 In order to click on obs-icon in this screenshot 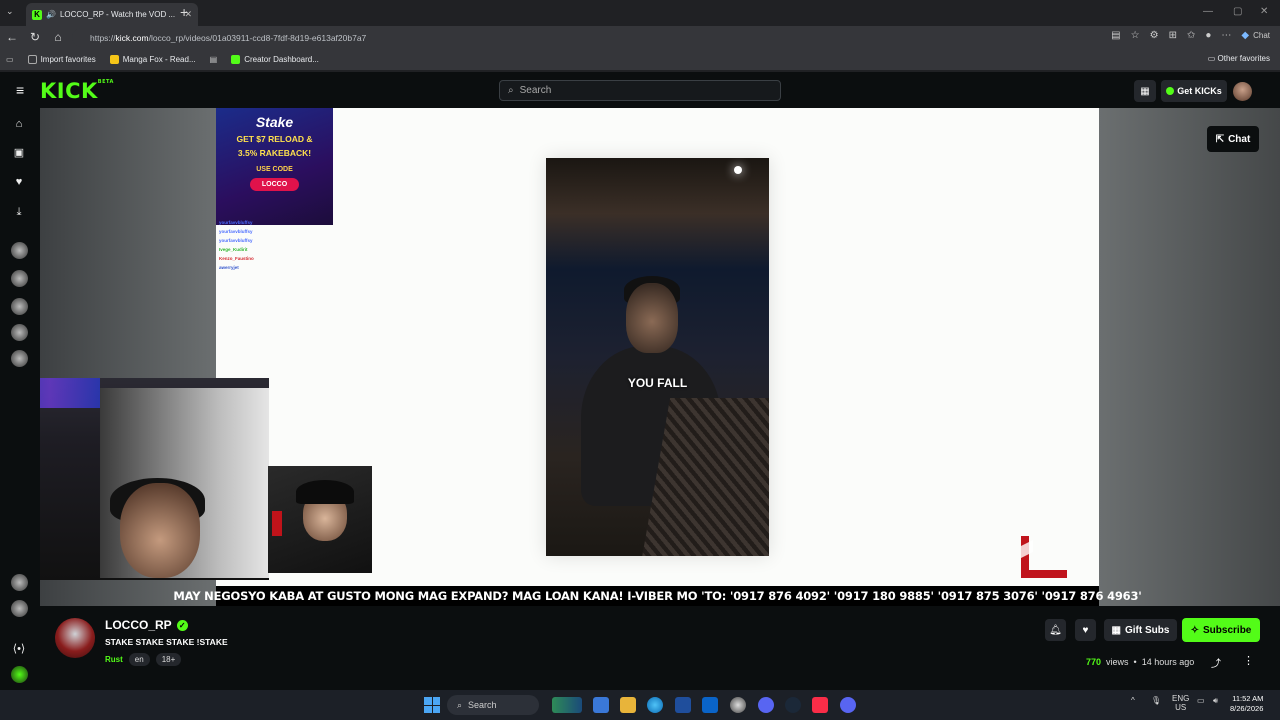, I will do `click(738, 705)`.